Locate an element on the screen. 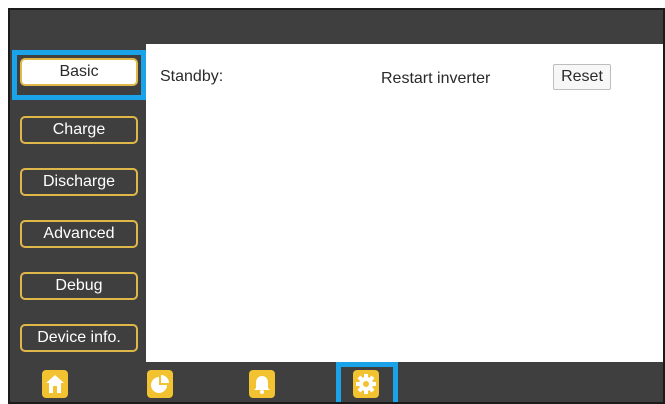  standby-row: Standby: Restart inverter Reset is located at coordinates (404, 77).